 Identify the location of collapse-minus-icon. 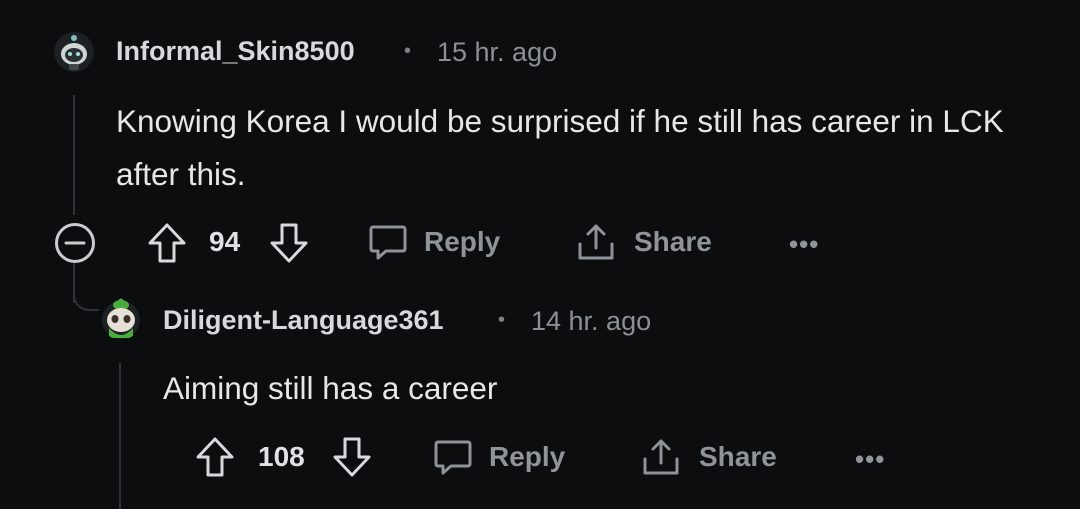
(75, 243).